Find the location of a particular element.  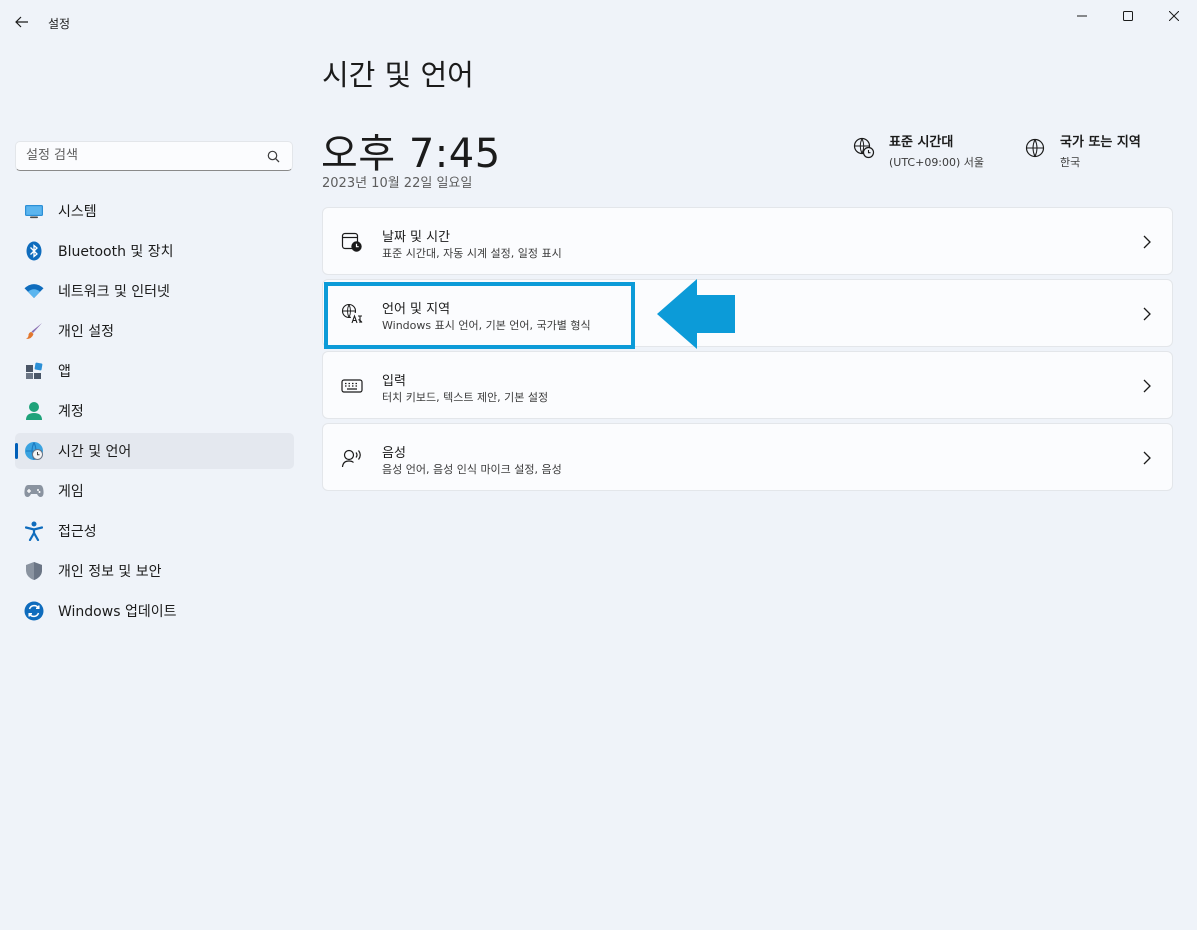

timezone-globe-icon is located at coordinates (864, 148).